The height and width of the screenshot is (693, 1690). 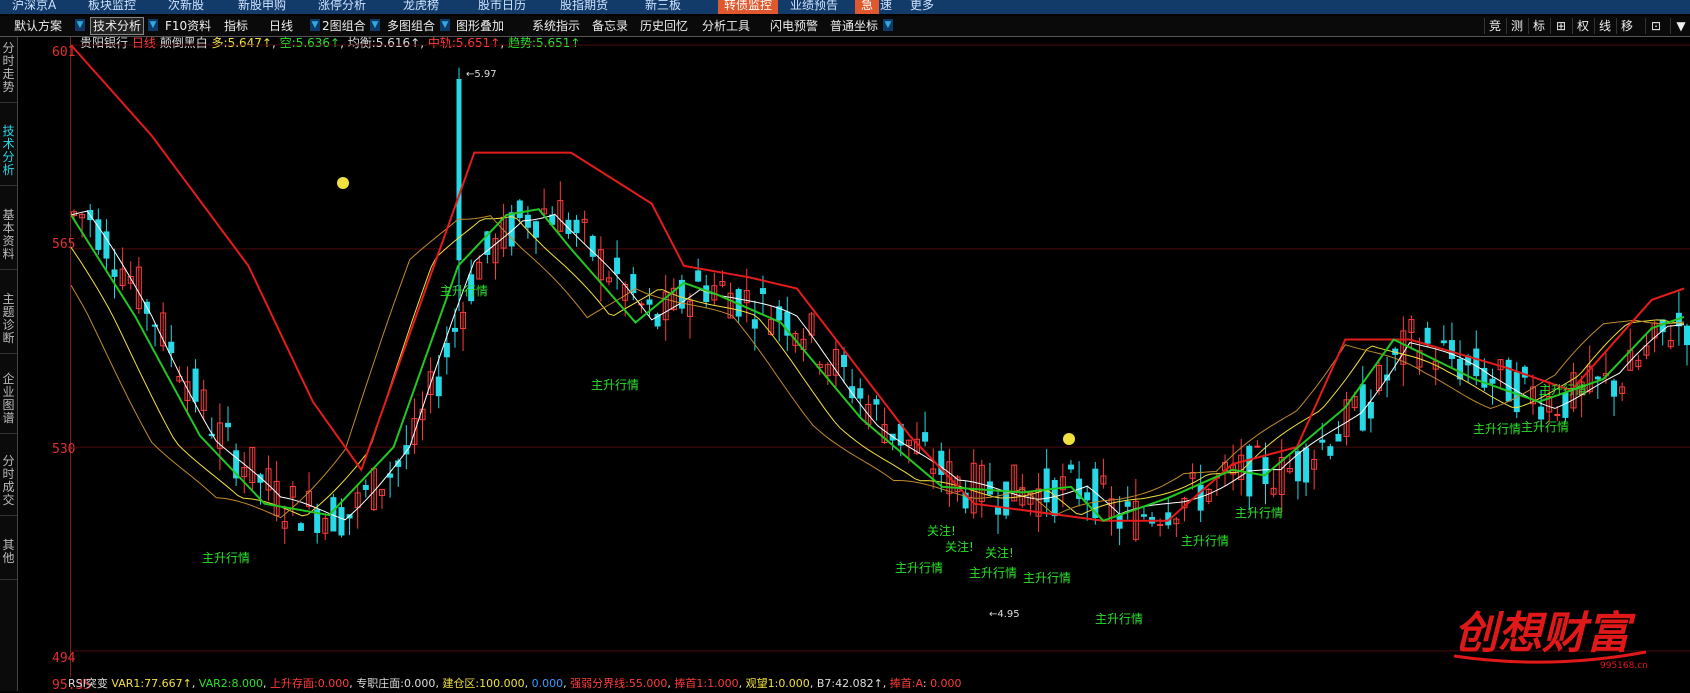 What do you see at coordinates (867, 7) in the screenshot?
I see `topnav-item: 急` at bounding box center [867, 7].